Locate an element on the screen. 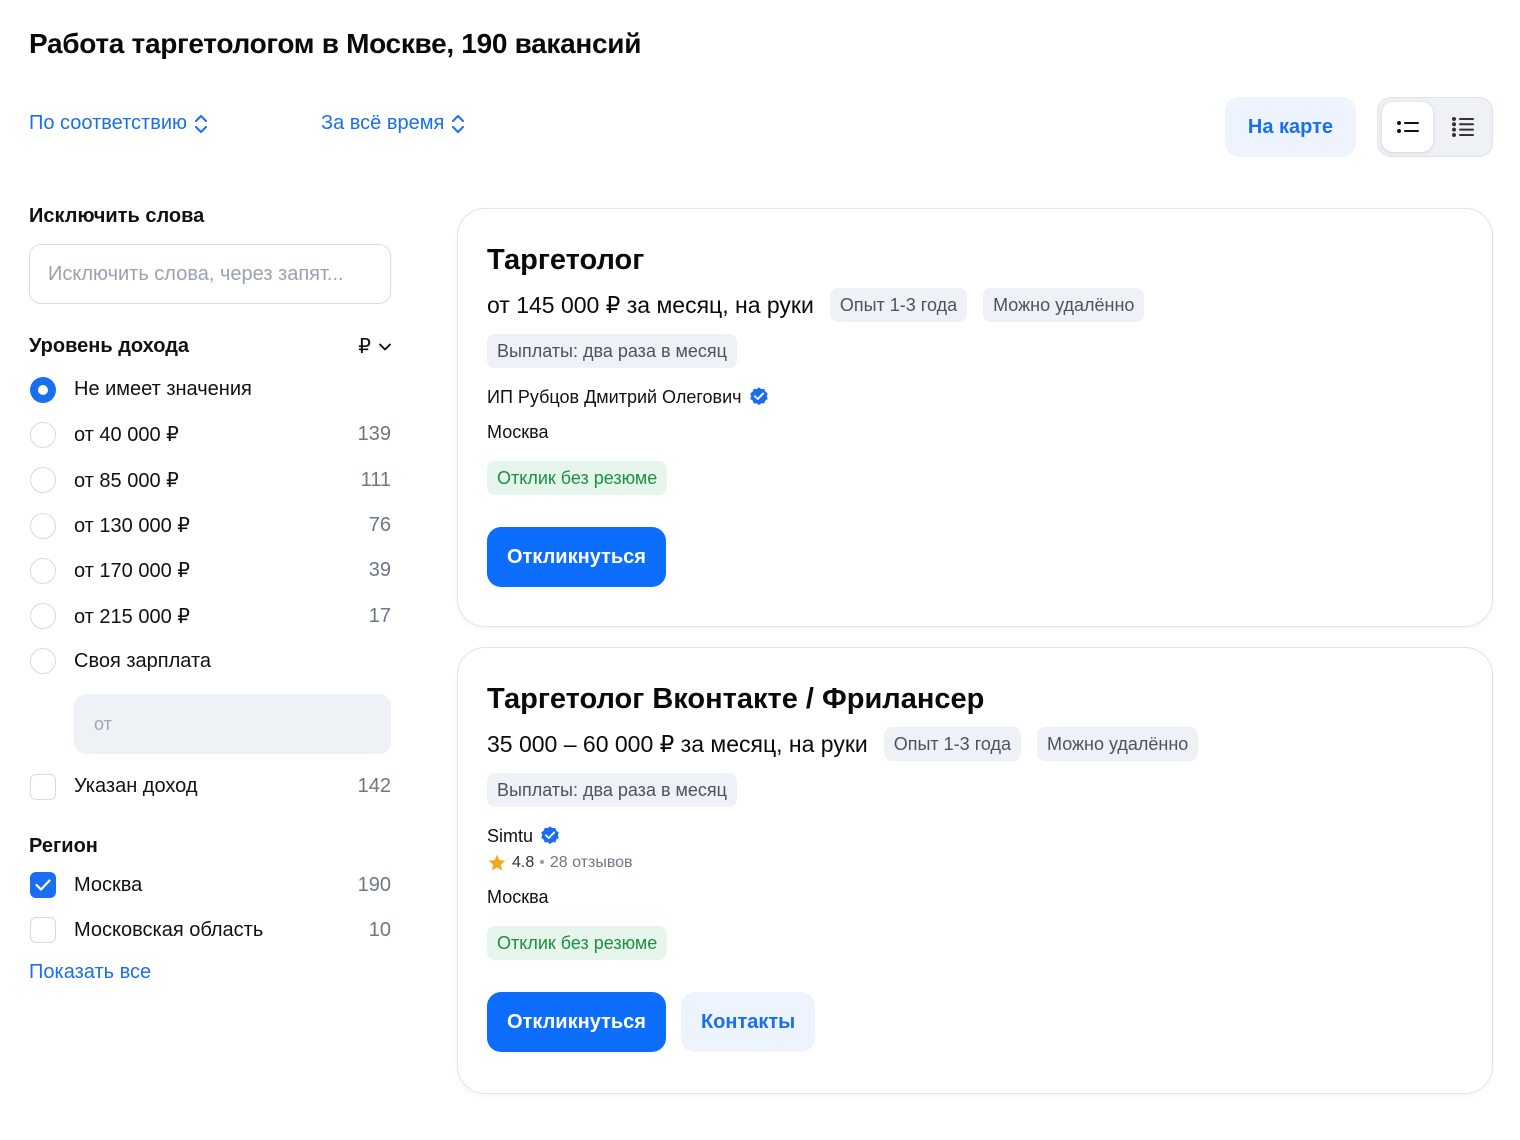 The height and width of the screenshot is (1140, 1520). currency-select: ₽ is located at coordinates (374, 346).